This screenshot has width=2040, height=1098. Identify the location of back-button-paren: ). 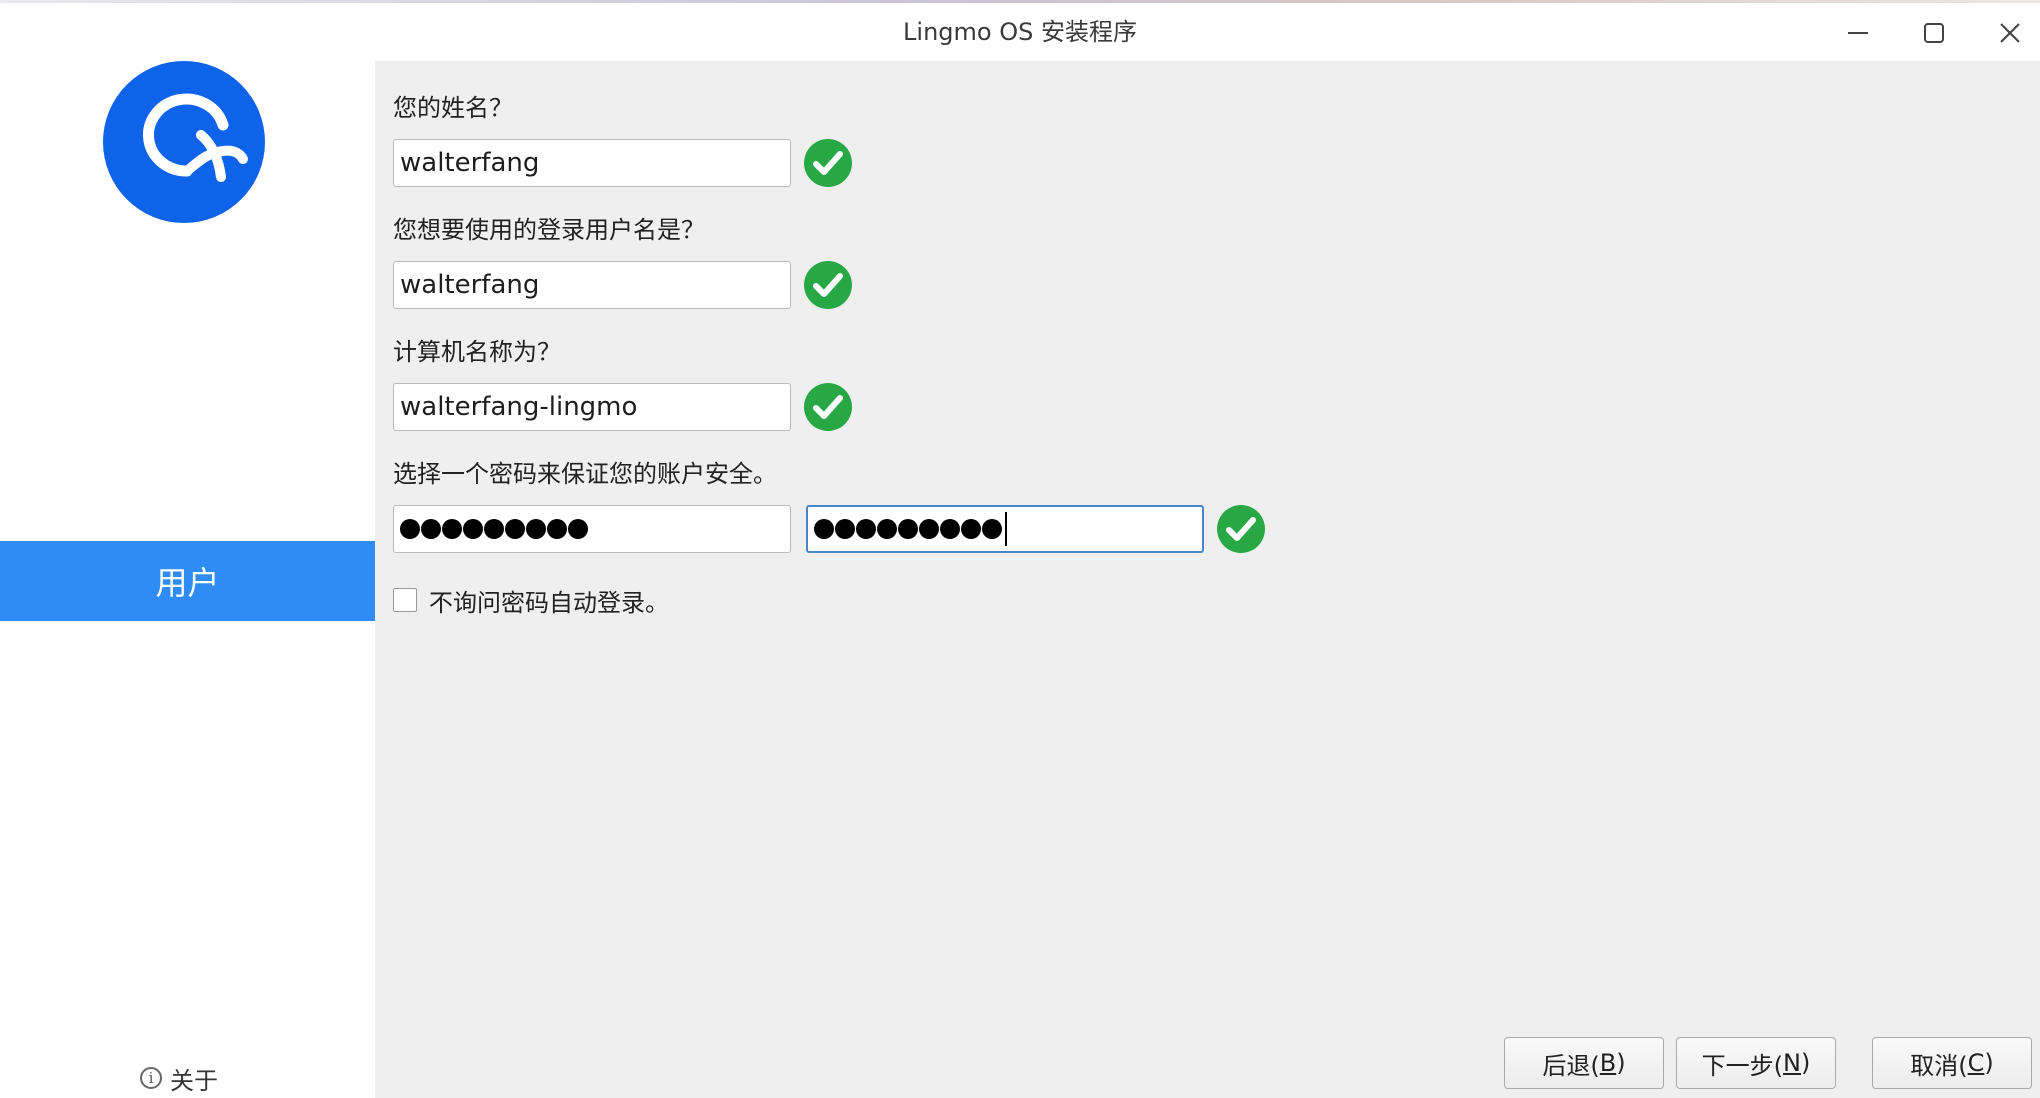
(1621, 1063).